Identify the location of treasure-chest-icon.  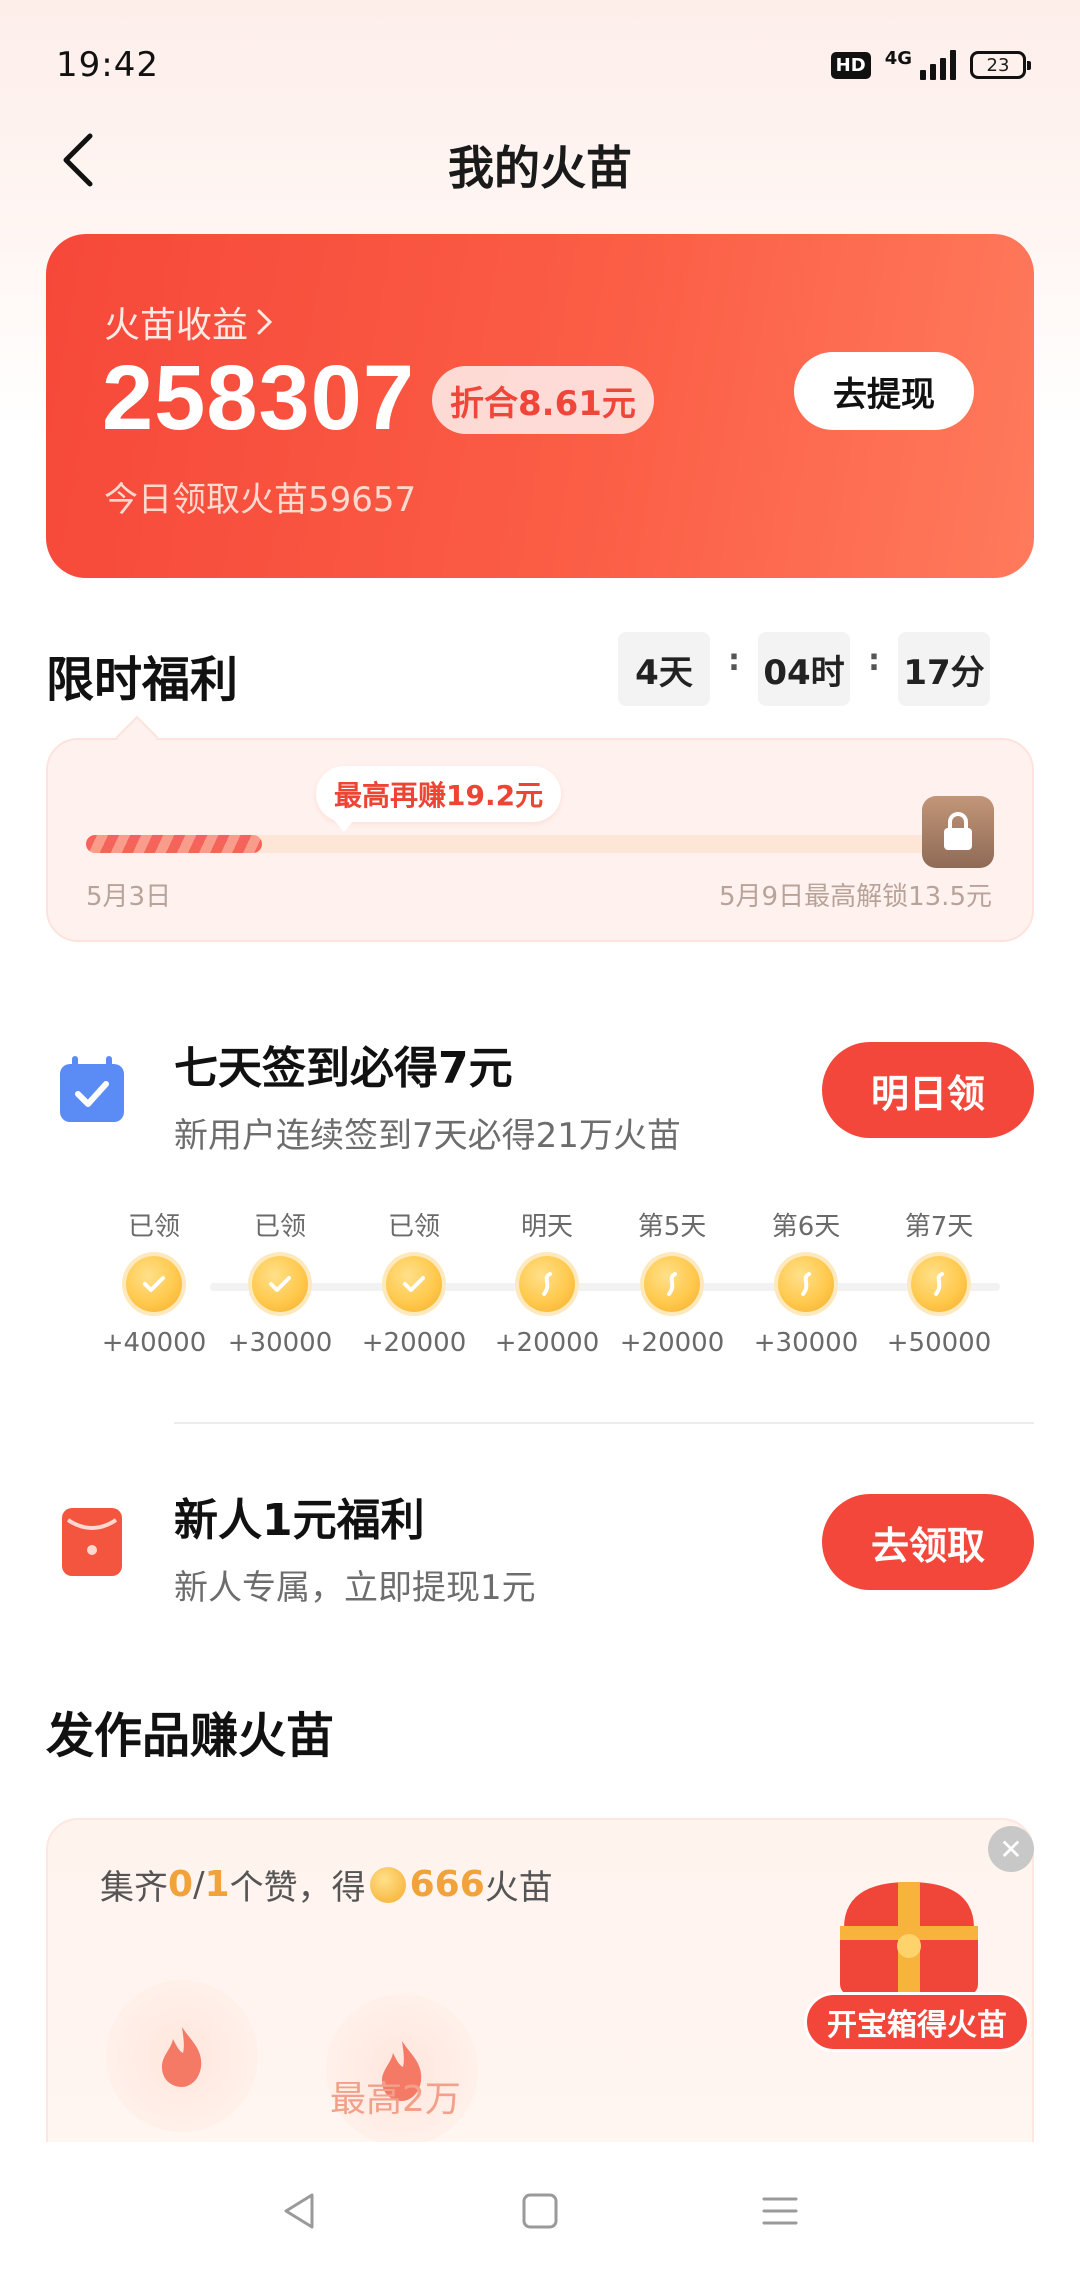
(909, 1939).